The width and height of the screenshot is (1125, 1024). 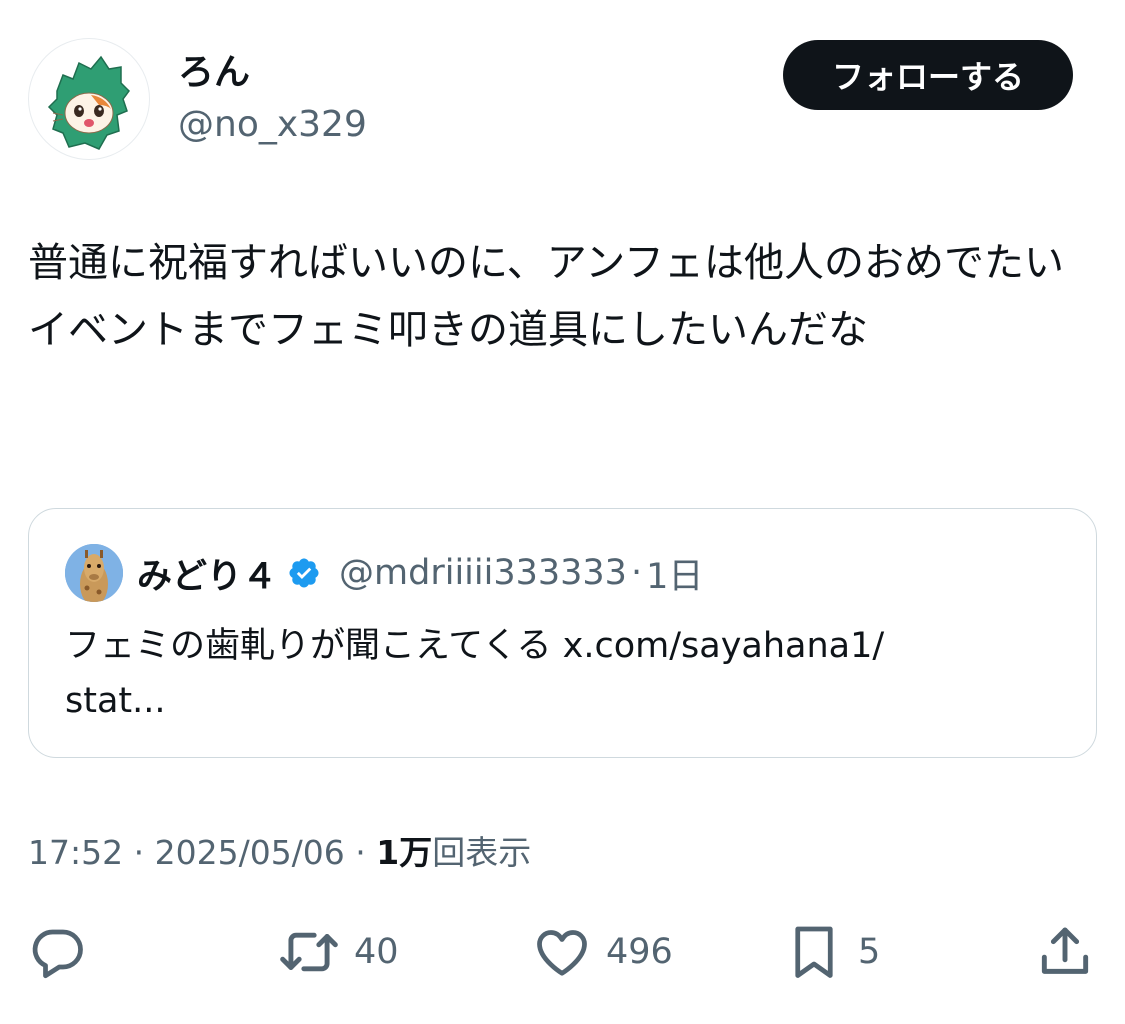 I want to click on tweet-meta: 17:52 · 2025/05/06 · 1万回表示, so click(x=279, y=853).